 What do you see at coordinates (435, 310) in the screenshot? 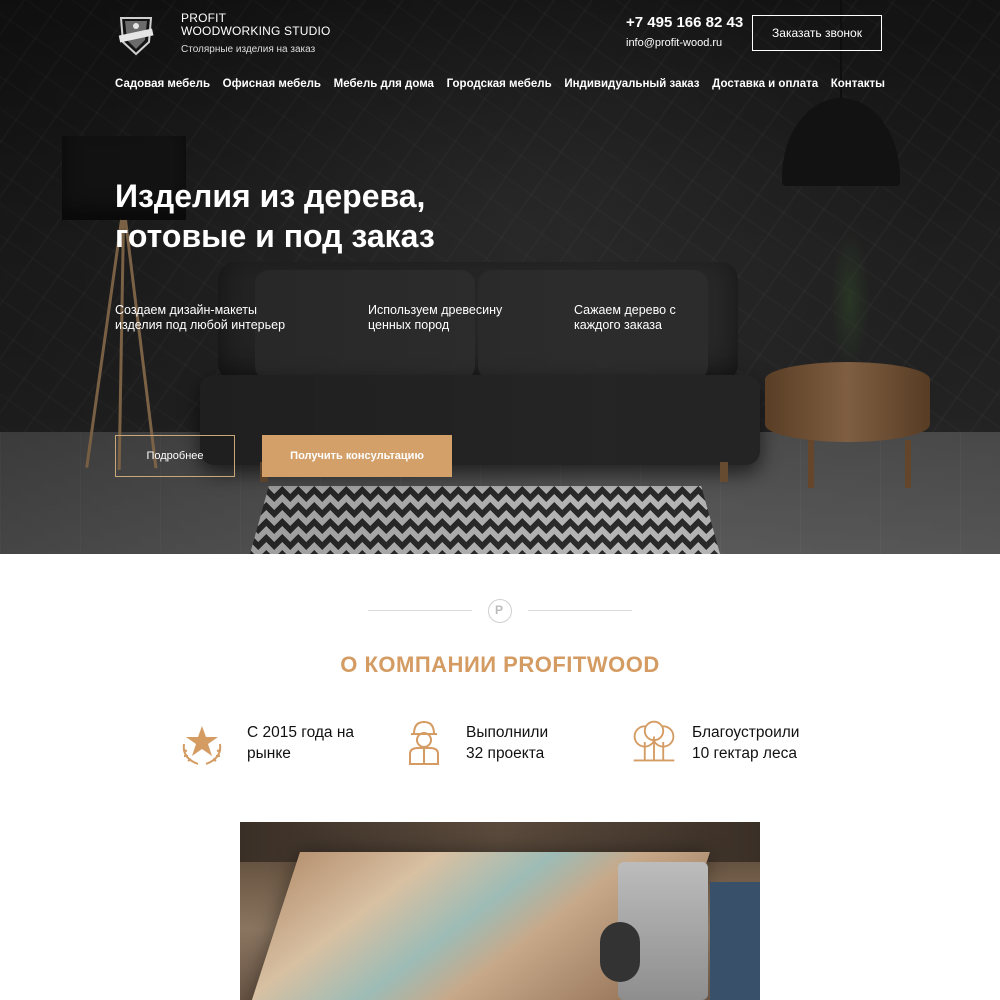
I see `hero-feature-line1: Используем древесину` at bounding box center [435, 310].